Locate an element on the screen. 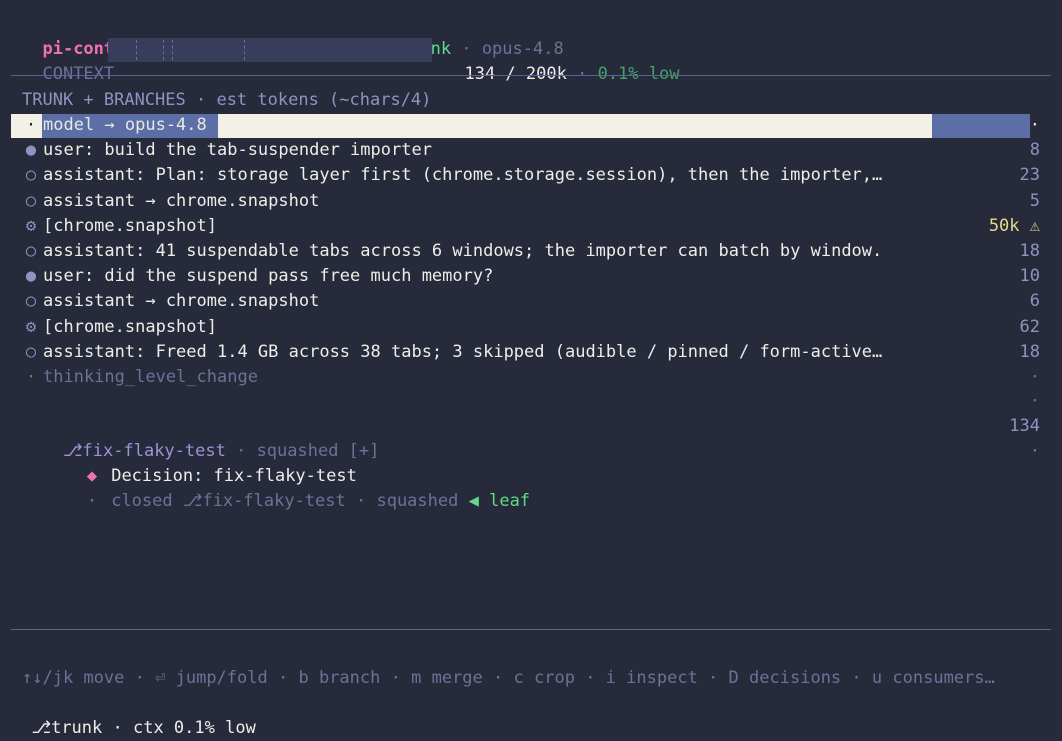  hint-action: inspect is located at coordinates (662, 678).